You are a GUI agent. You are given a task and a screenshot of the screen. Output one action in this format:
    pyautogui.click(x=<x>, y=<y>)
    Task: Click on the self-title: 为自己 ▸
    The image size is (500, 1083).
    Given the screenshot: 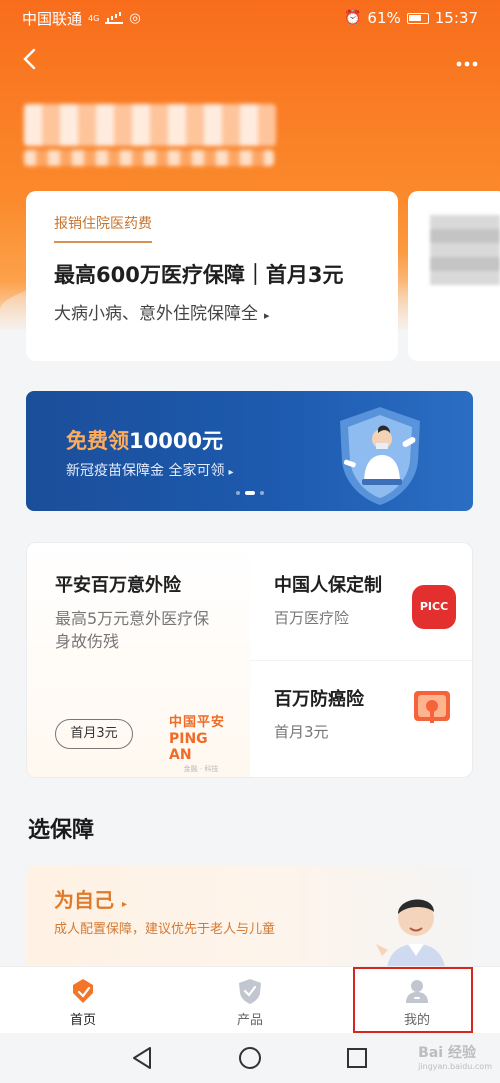 What is the action you would take?
    pyautogui.click(x=90, y=898)
    